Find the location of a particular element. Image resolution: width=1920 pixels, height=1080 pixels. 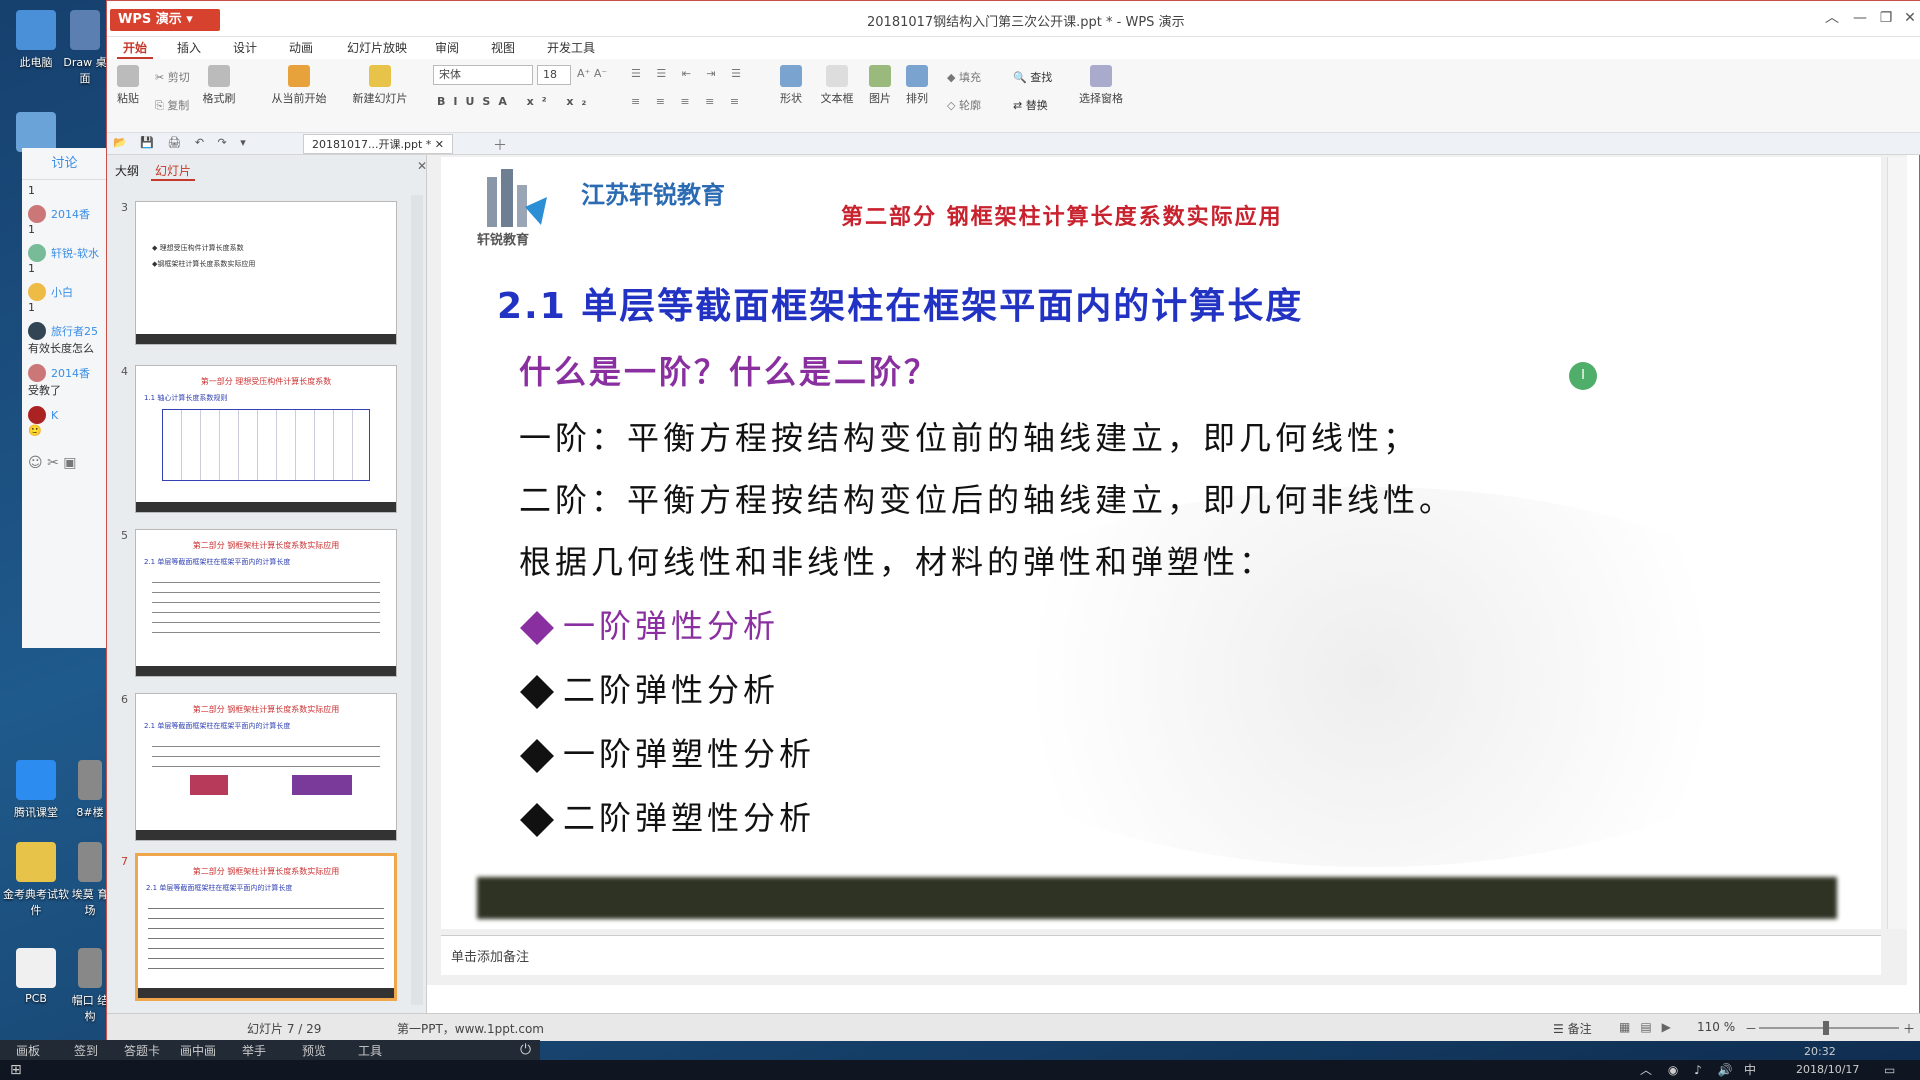

desktop-icon-jinkaodian: 金考典考试软件 is located at coordinates (36, 880).